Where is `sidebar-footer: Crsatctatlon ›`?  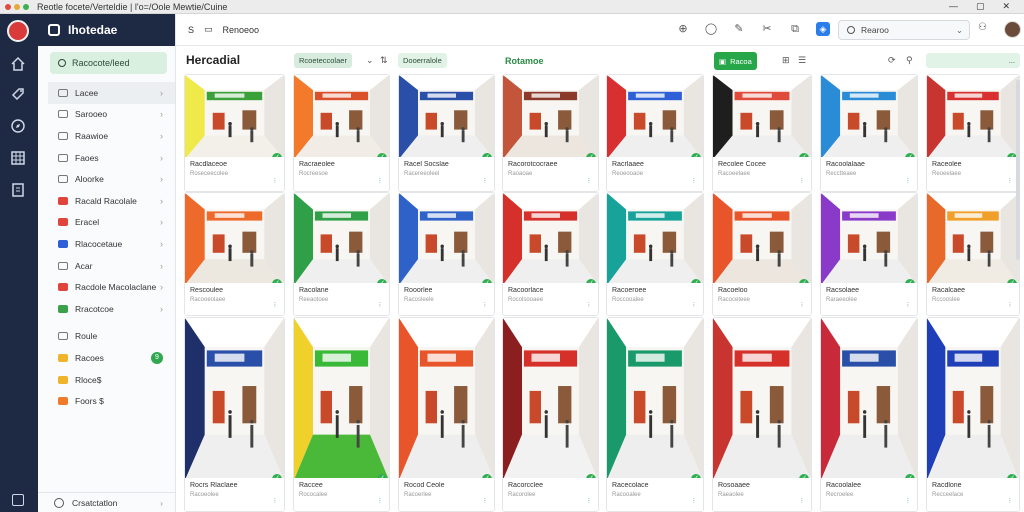
sidebar-footer: Crsatctatlon › is located at coordinates (106, 502).